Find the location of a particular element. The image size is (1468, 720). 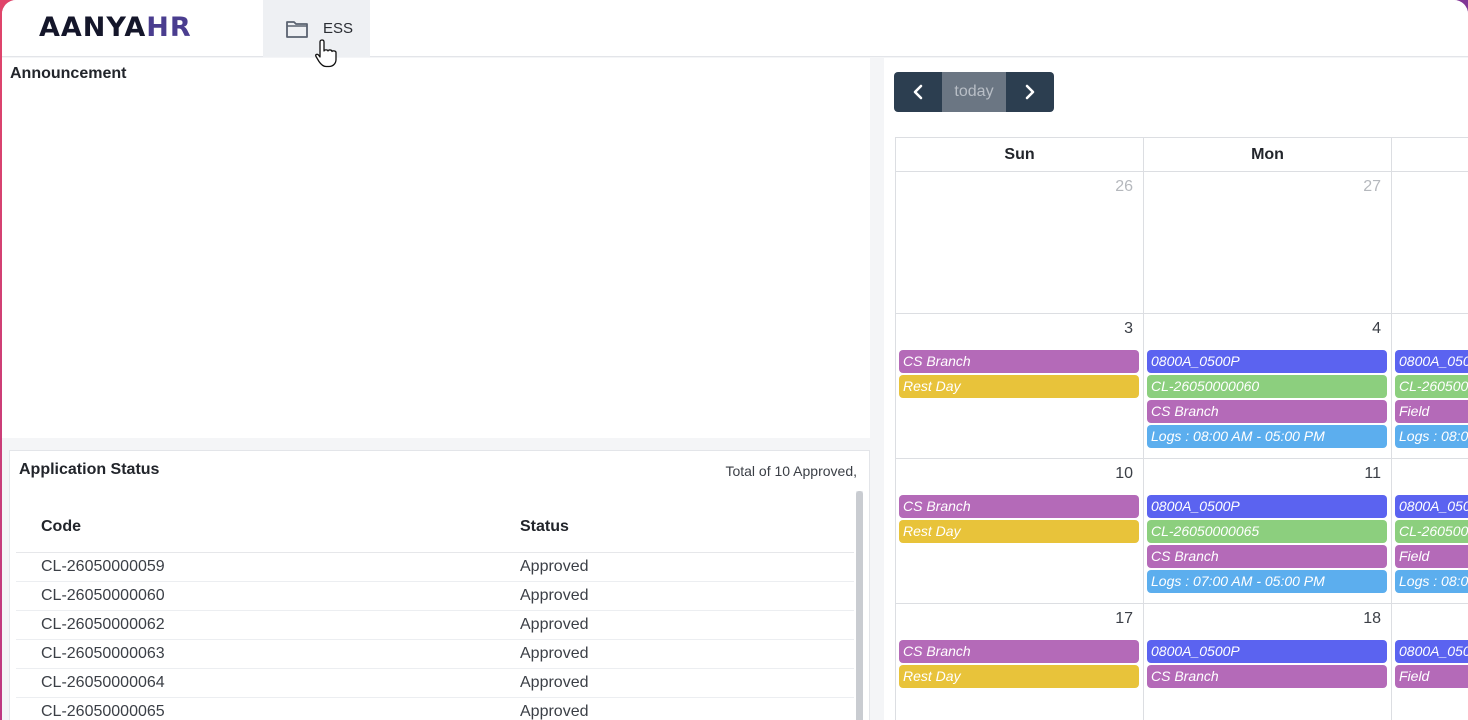

day-number: 17 is located at coordinates (1124, 618).